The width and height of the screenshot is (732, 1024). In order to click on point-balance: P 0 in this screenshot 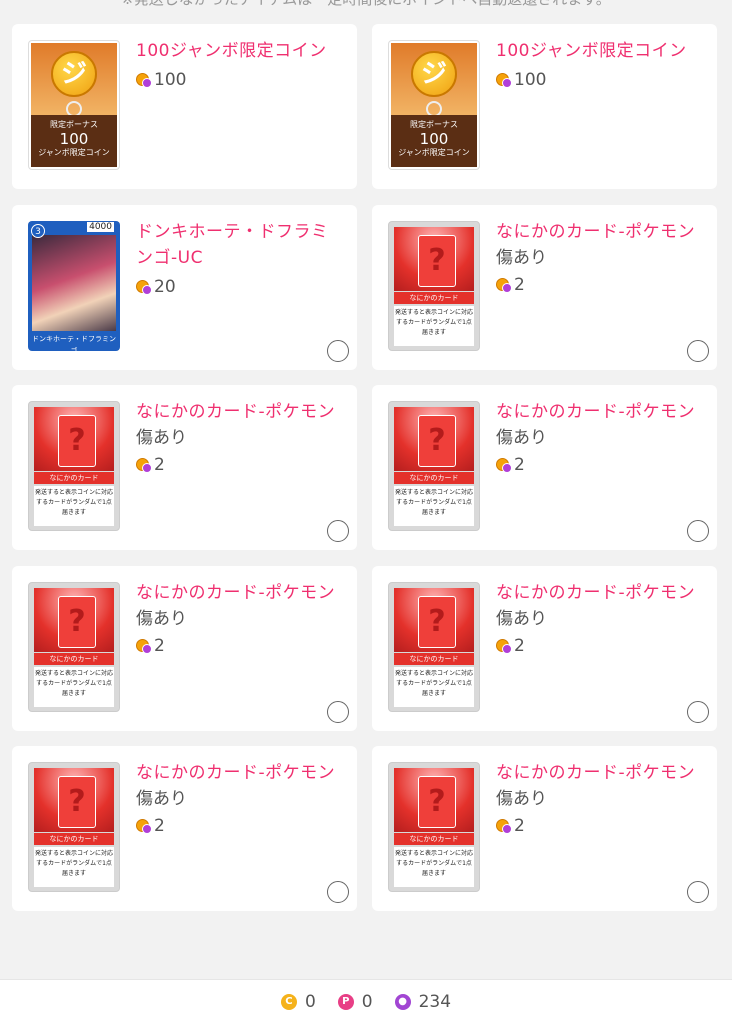, I will do `click(355, 1002)`.